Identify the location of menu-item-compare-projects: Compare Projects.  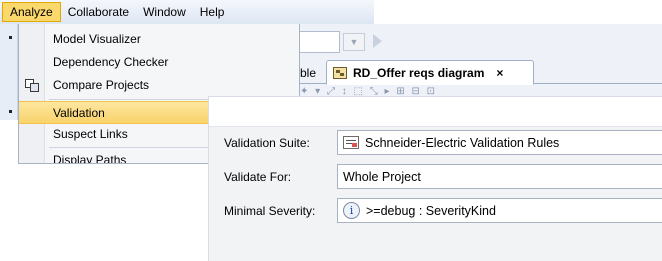
(159, 85).